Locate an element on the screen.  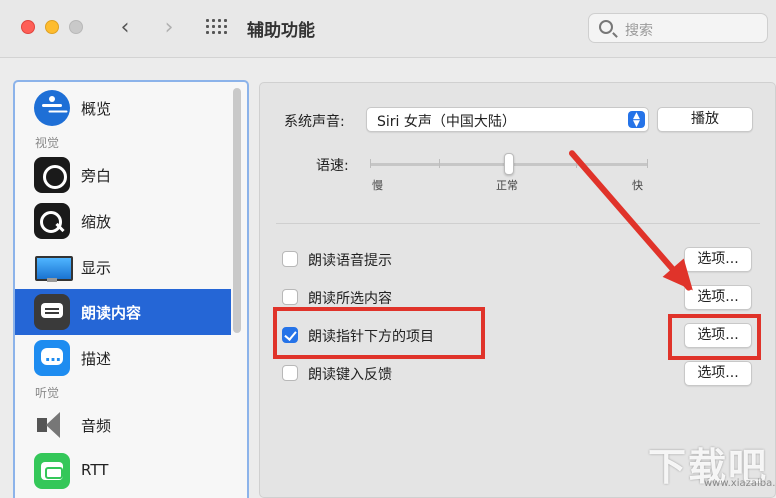
sidebar-item-display: 显示 is located at coordinates (123, 267).